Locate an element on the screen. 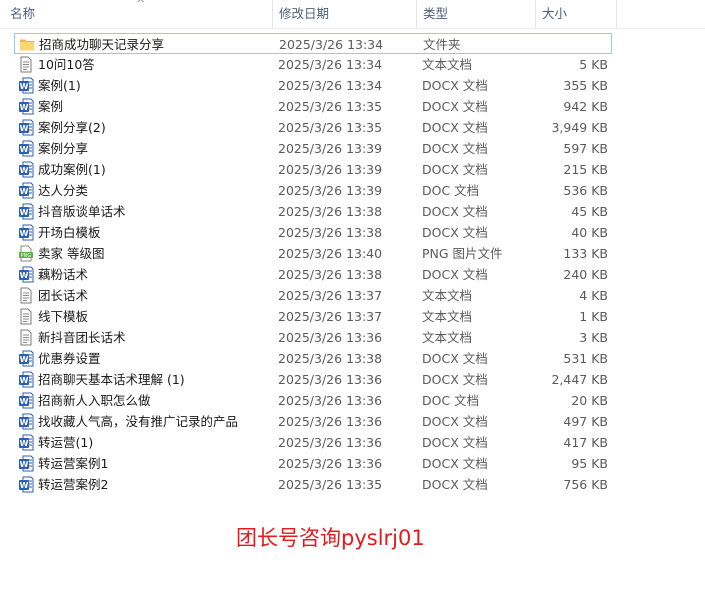  file-row: W 转运营案例1 2025/3/26 13:36 DOCX 文档 95 KB is located at coordinates (313, 463).